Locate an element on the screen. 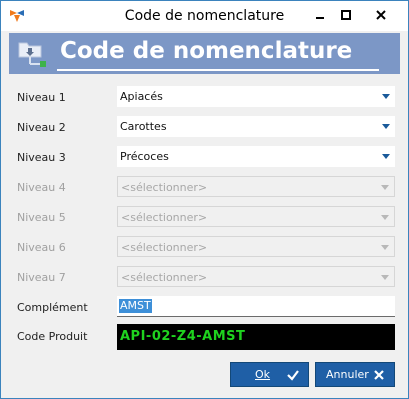 The image size is (409, 399). product-code-row: Code Produit API-02-Z4-AMST is located at coordinates (207, 338).